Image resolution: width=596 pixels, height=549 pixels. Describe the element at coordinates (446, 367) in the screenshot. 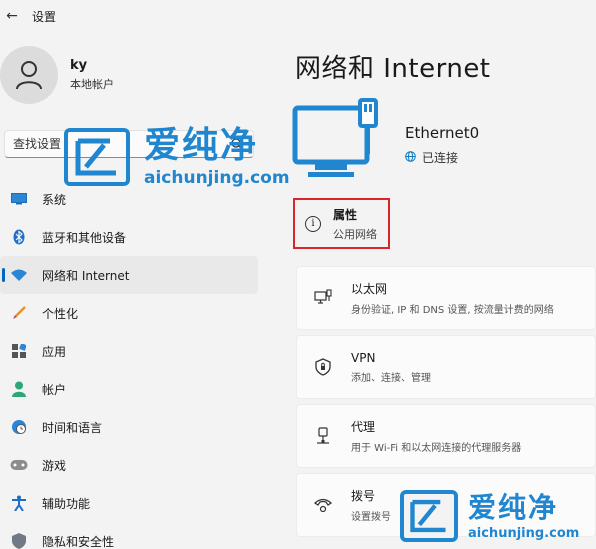

I see `card-vpn: VPN 添加、连接、管理` at that location.